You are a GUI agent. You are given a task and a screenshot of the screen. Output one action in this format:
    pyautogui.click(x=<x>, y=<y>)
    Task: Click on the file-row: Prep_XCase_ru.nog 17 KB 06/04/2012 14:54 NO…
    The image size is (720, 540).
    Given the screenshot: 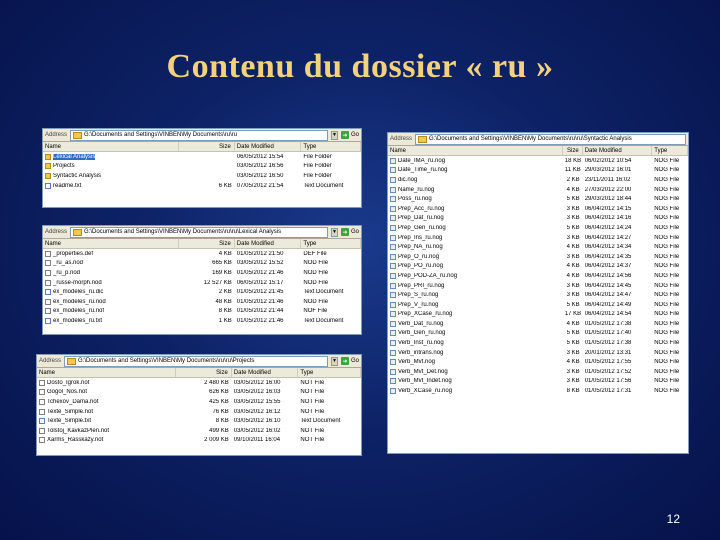 What is the action you would take?
    pyautogui.click(x=538, y=315)
    